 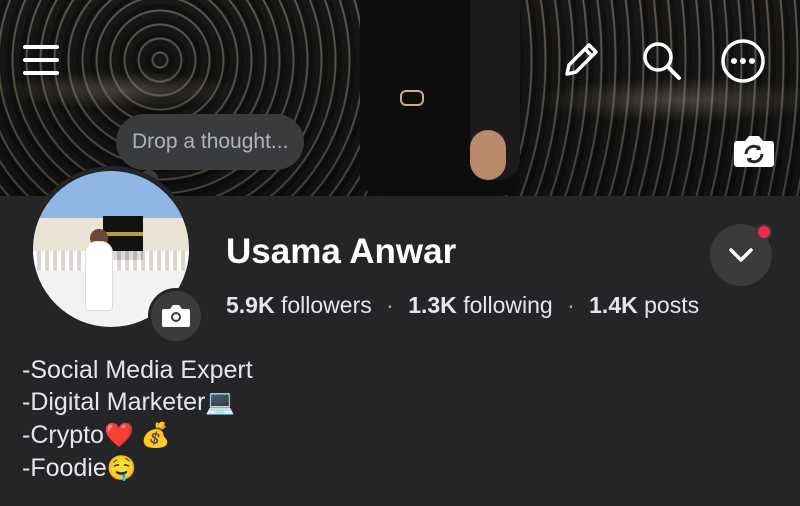 What do you see at coordinates (764, 232) in the screenshot?
I see `notification-dot` at bounding box center [764, 232].